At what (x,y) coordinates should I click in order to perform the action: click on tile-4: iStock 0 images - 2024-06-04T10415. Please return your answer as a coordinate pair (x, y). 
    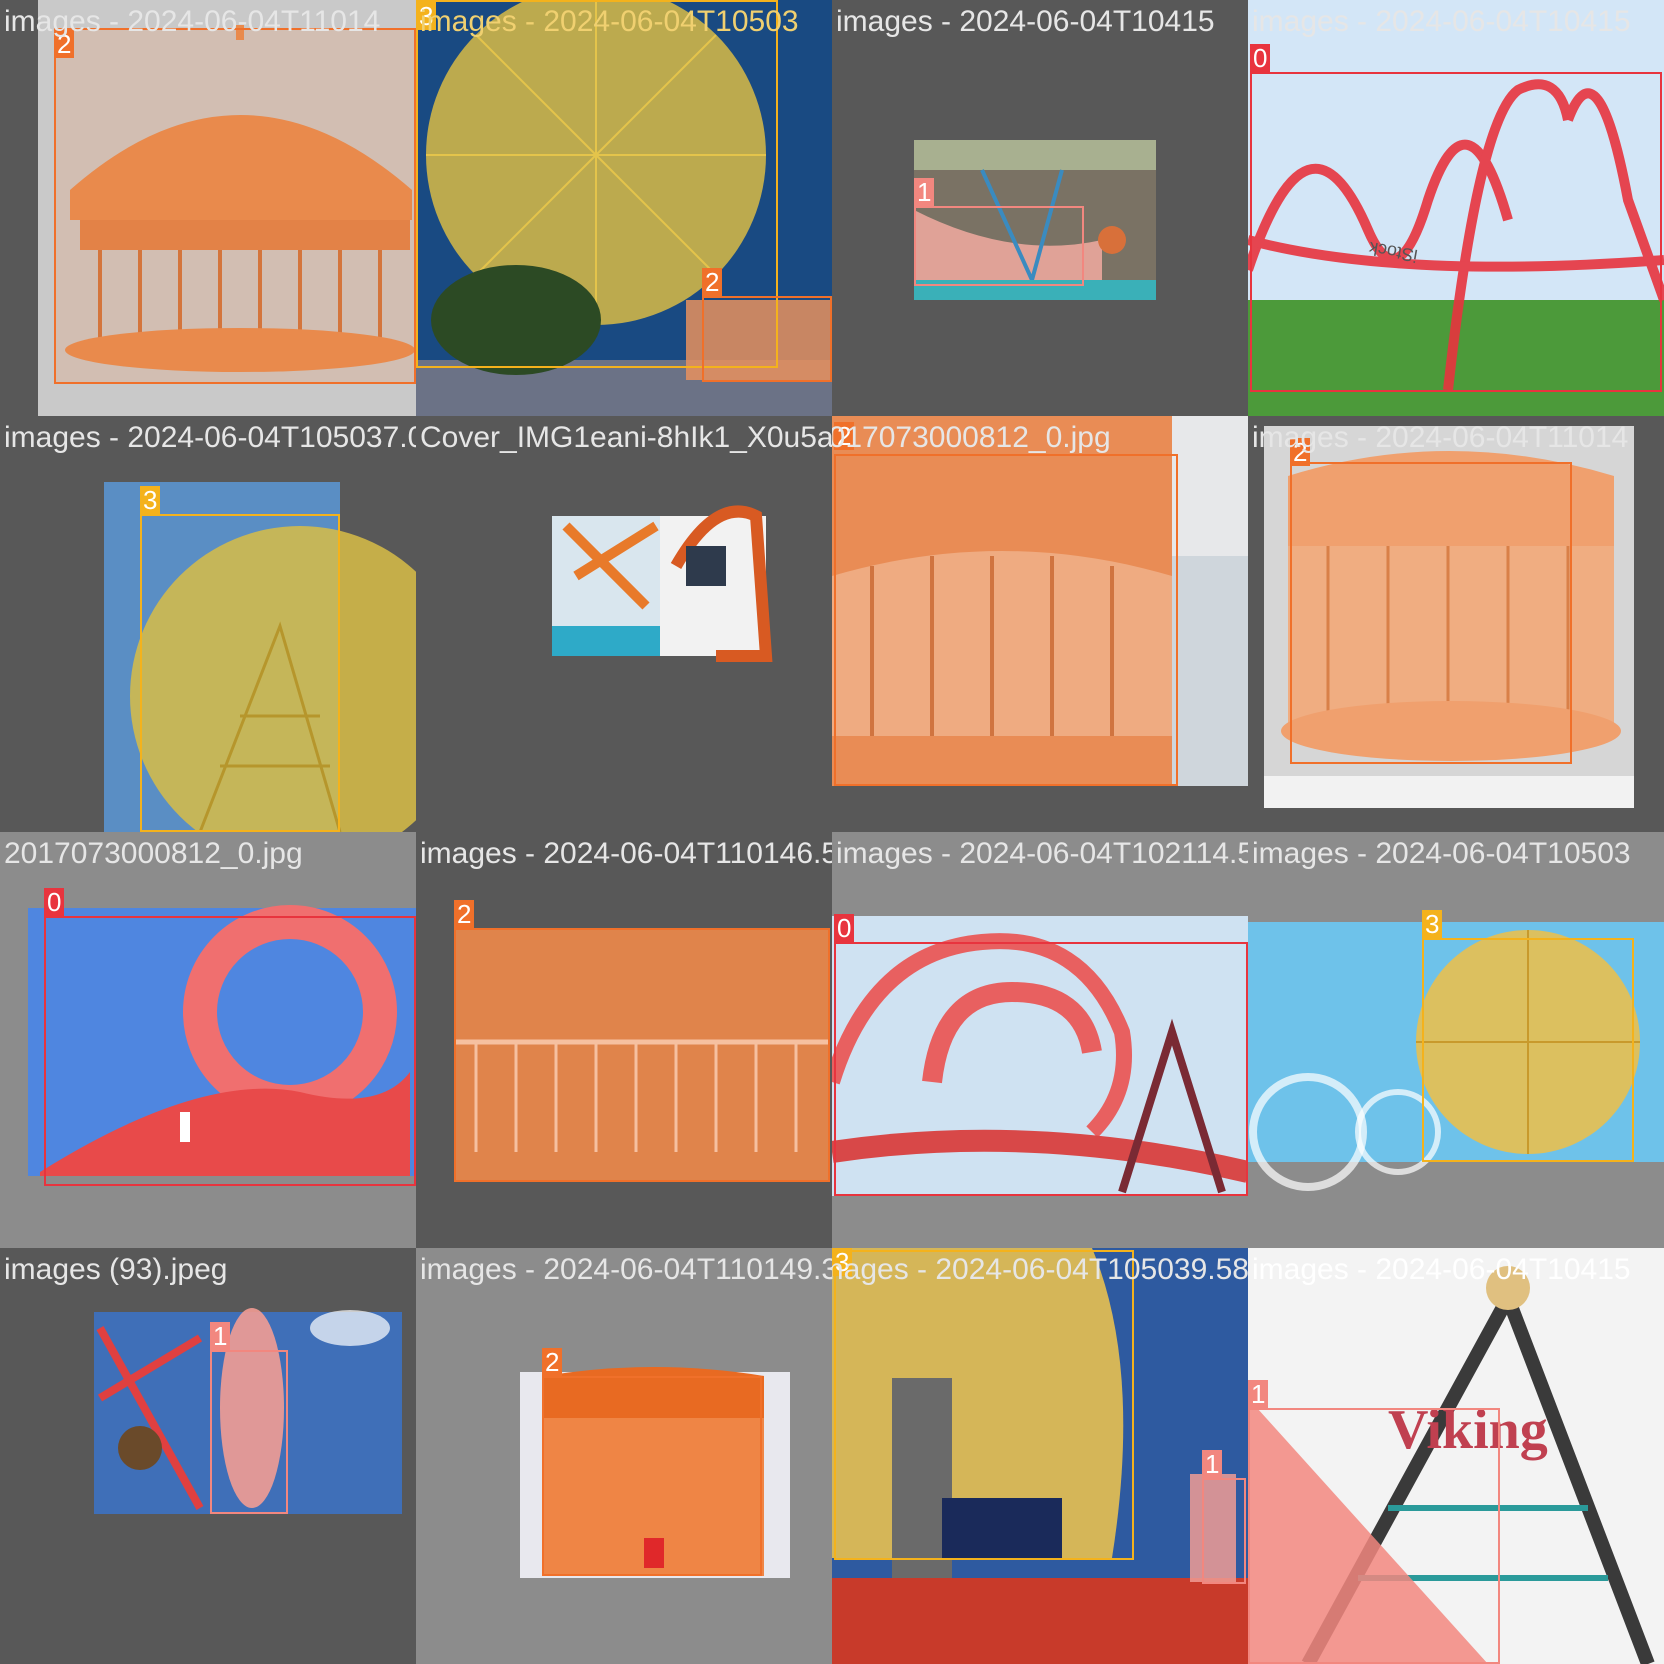
    Looking at the image, I should click on (1456, 208).